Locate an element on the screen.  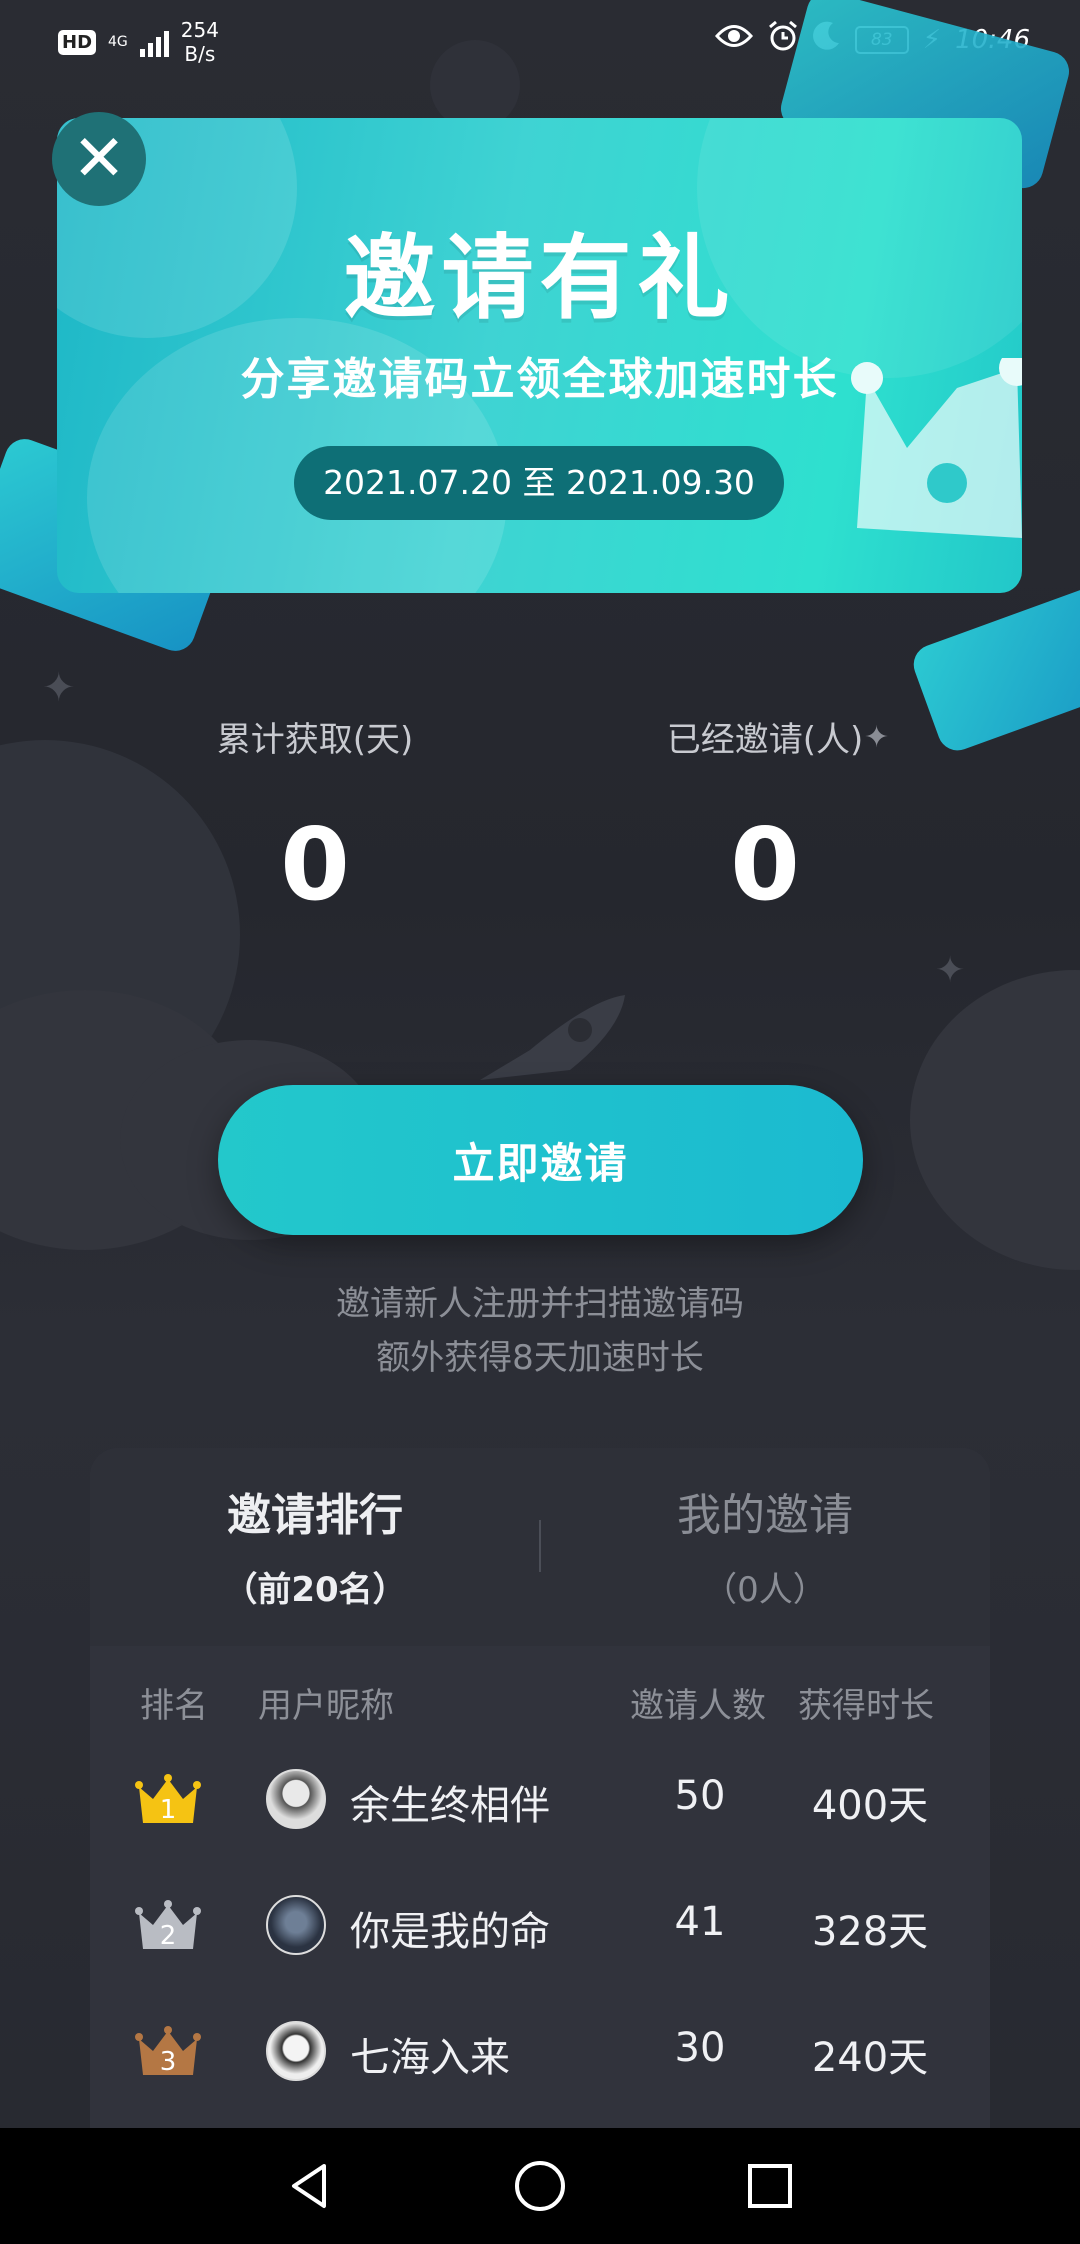
gold-crown-icon: 1 is located at coordinates (168, 1800).